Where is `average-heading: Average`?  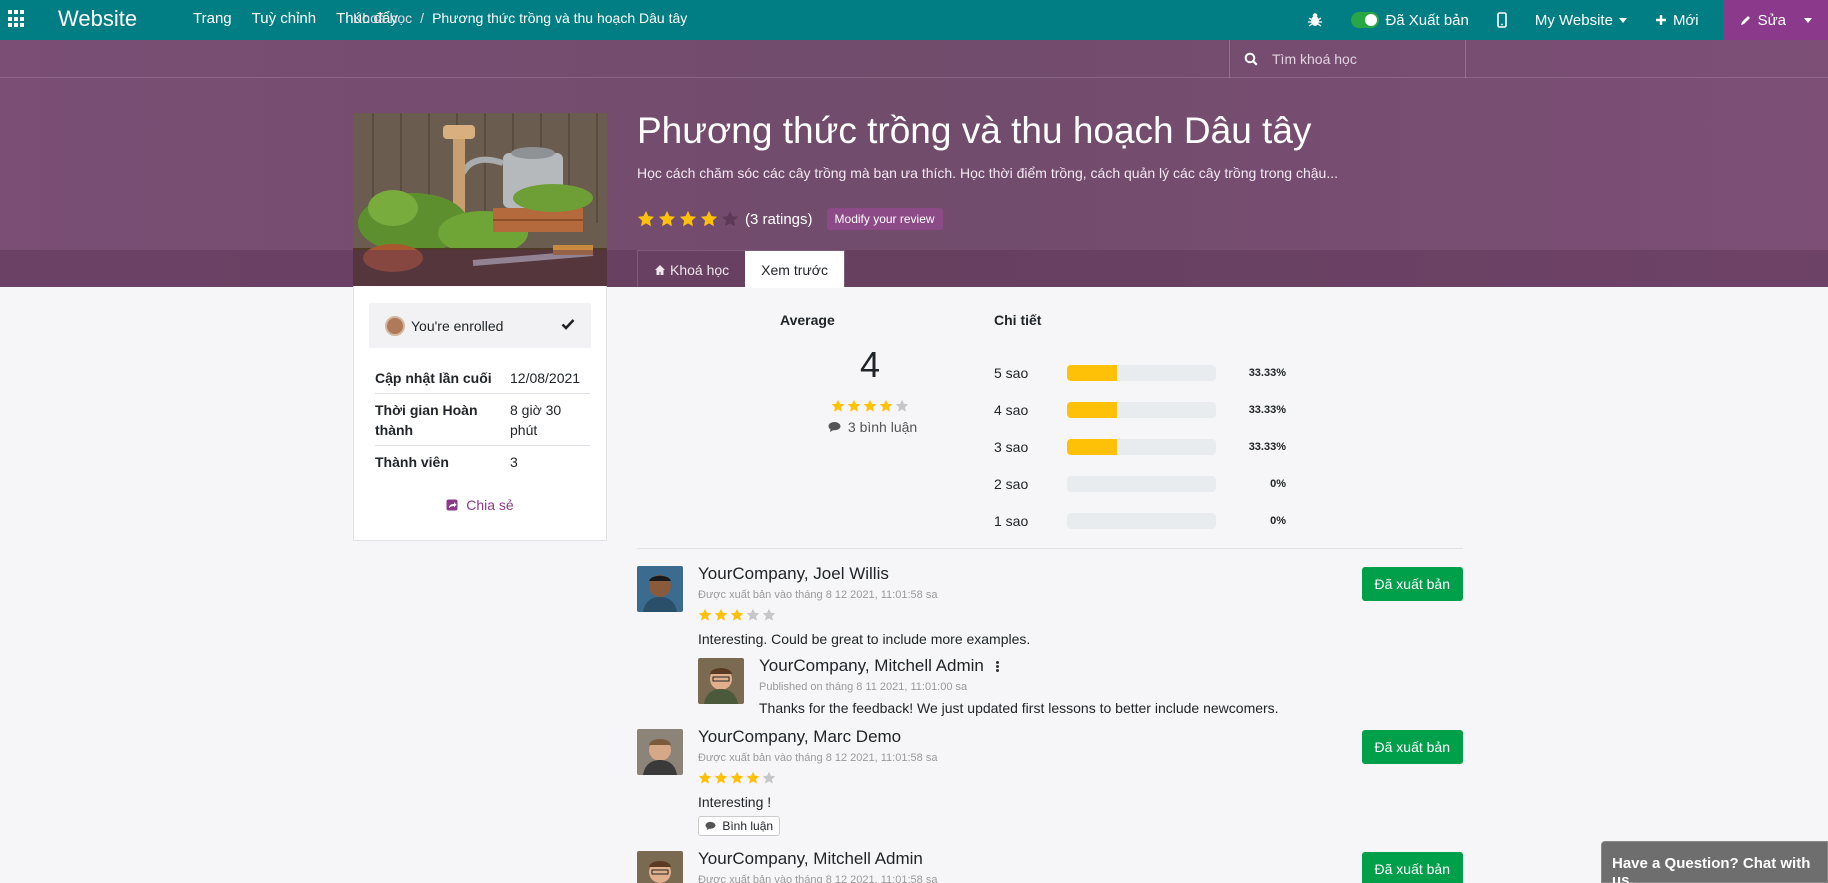
average-heading: Average is located at coordinates (807, 320).